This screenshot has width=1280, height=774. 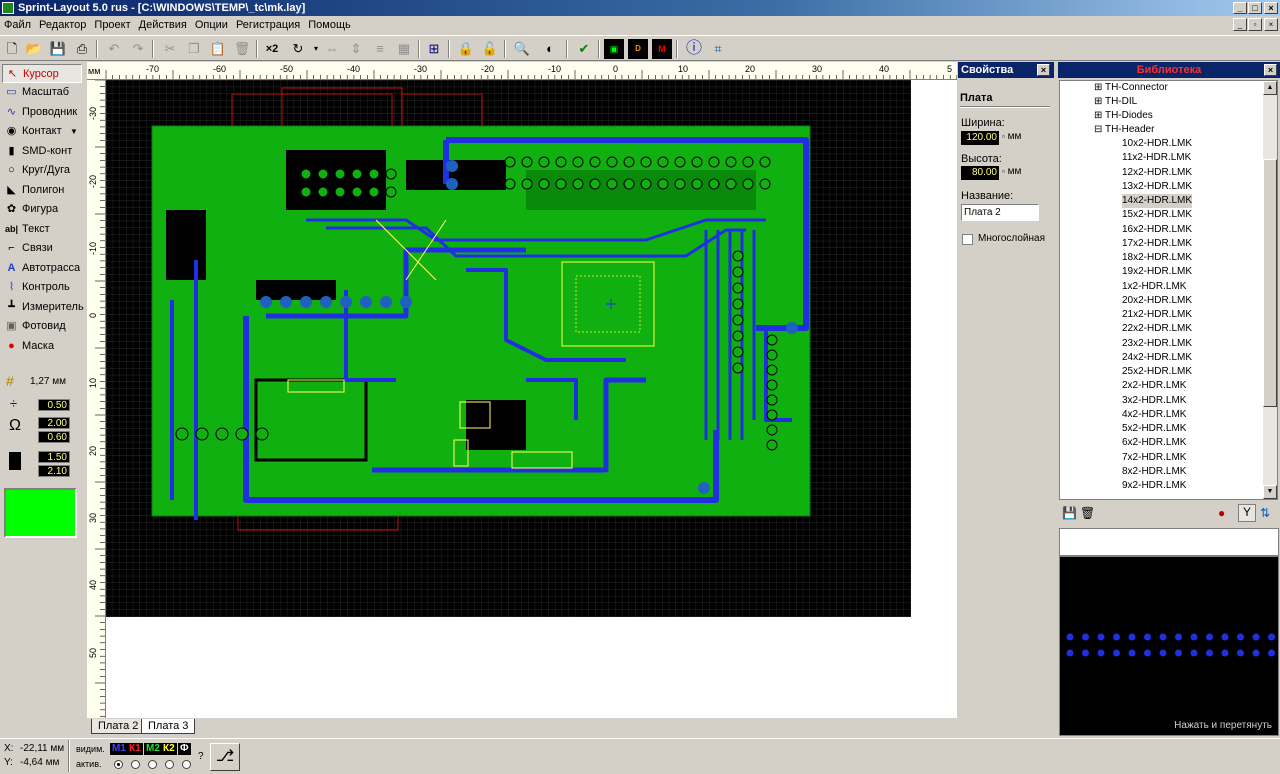 I want to click on library-item: 20x2-HDR.LMK, so click(x=1157, y=301).